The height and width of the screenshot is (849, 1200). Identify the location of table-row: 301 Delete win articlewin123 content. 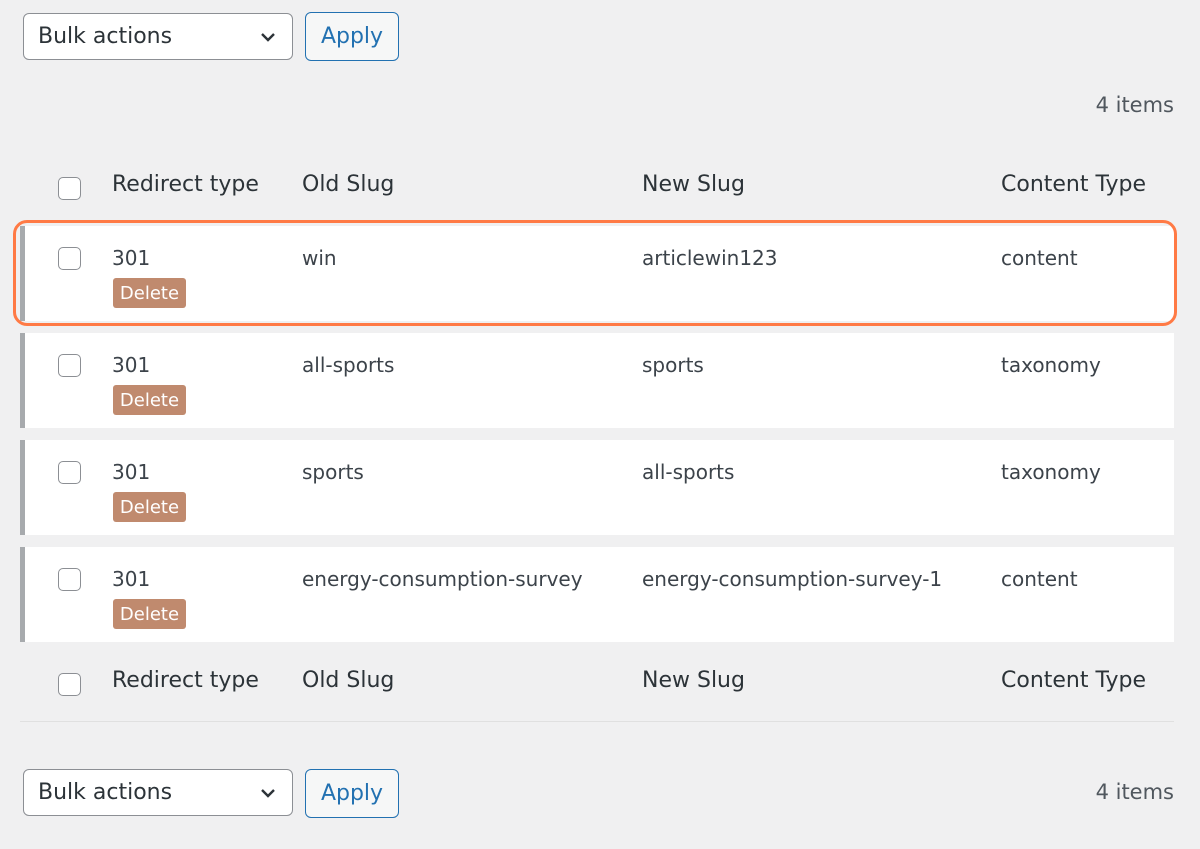
(597, 273).